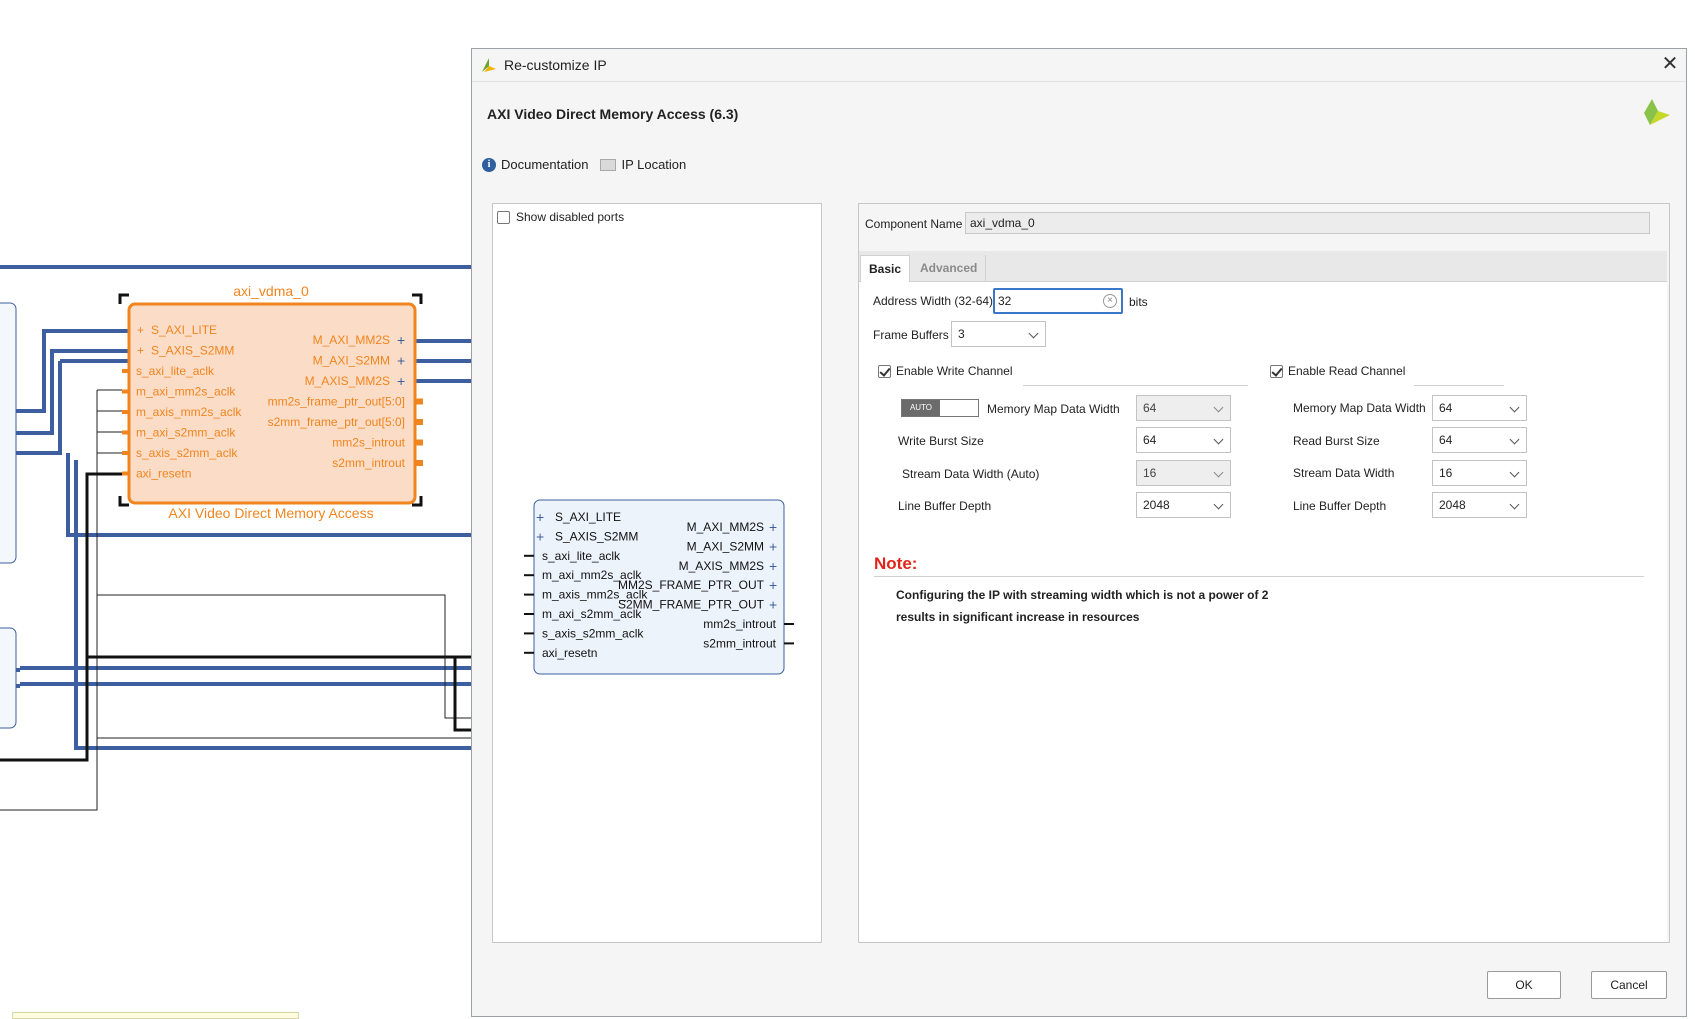 This screenshot has width=1695, height=1019. I want to click on address-width-input: 32 ×, so click(1058, 301).